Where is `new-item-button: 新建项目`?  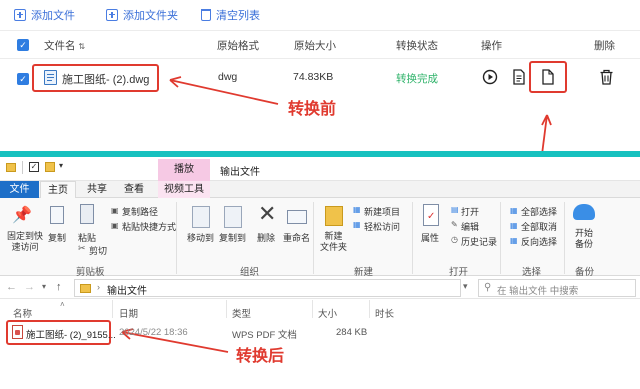 new-item-button: 新建项目 is located at coordinates (382, 211).